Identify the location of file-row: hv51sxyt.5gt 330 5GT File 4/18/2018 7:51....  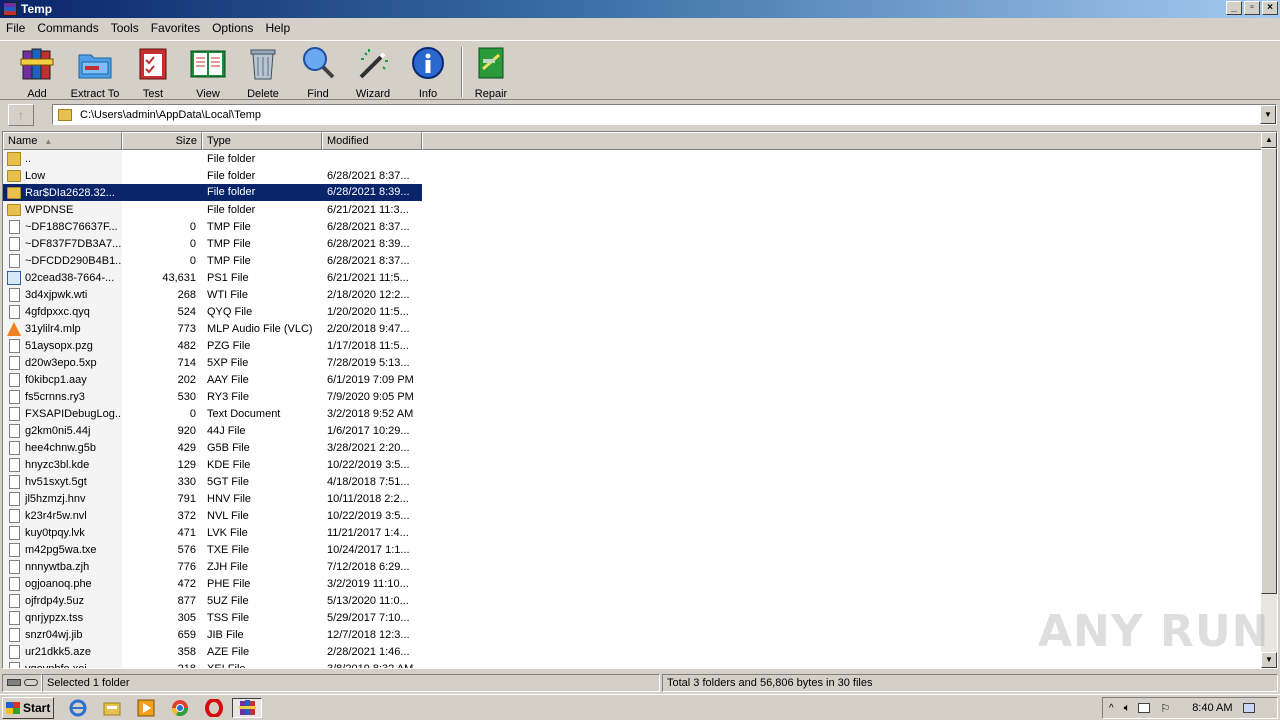
(634, 481).